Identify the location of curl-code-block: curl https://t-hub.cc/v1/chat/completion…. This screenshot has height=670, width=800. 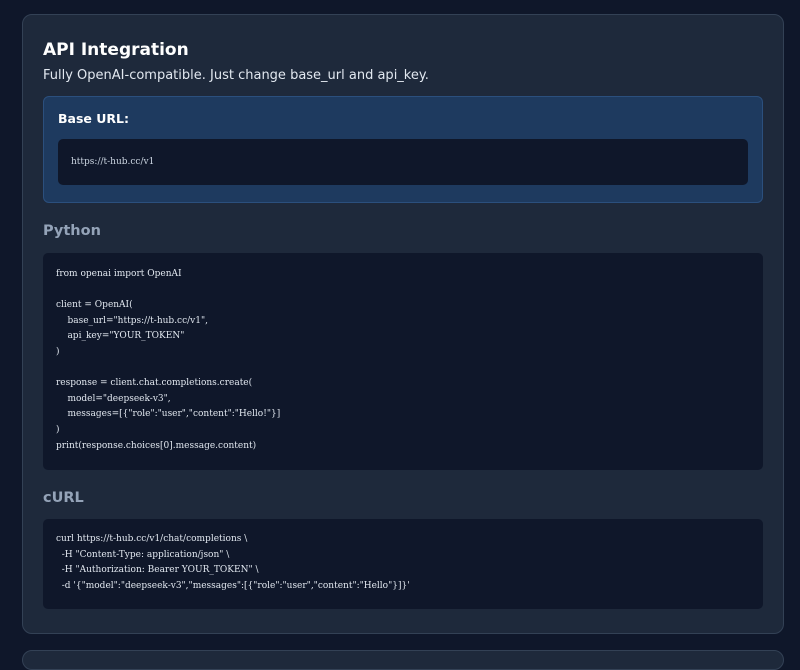
(403, 564).